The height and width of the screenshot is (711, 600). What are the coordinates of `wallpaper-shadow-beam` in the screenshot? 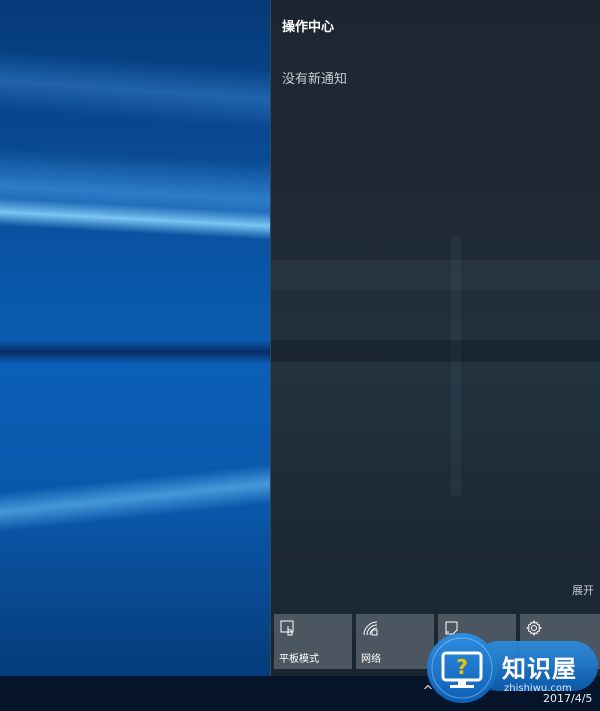 It's located at (135, 352).